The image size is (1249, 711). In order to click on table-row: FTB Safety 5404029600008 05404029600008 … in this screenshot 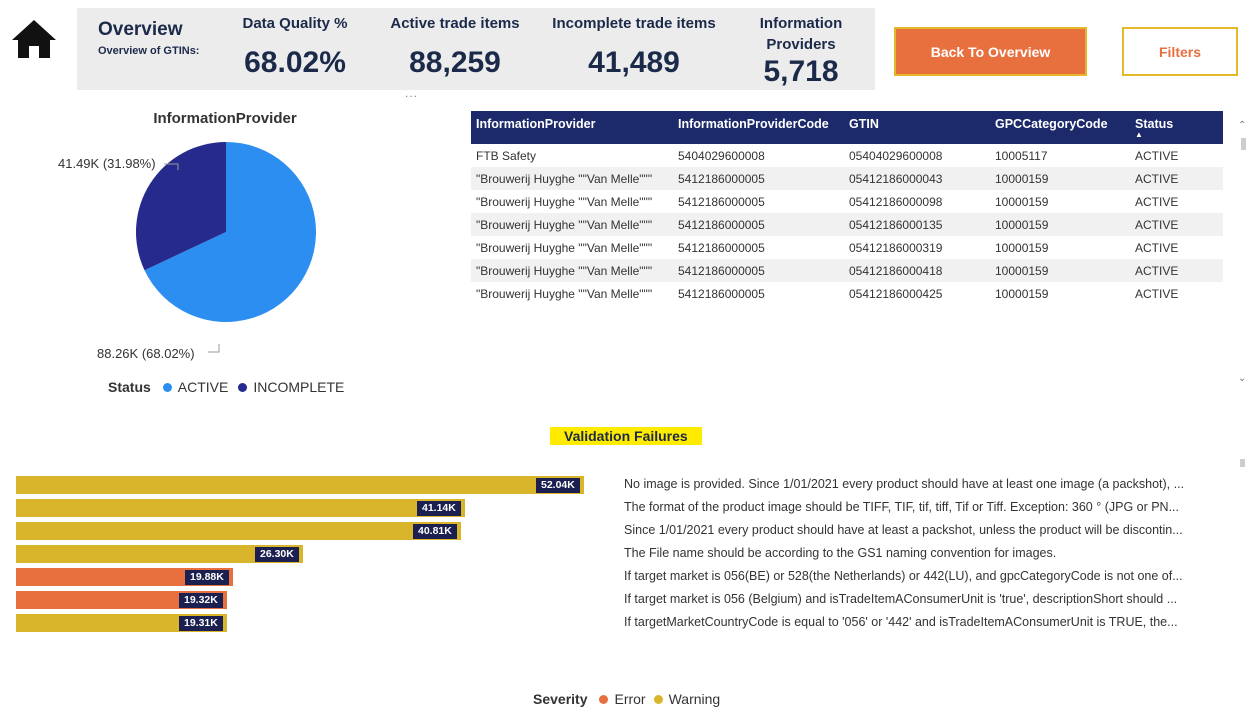, I will do `click(847, 155)`.